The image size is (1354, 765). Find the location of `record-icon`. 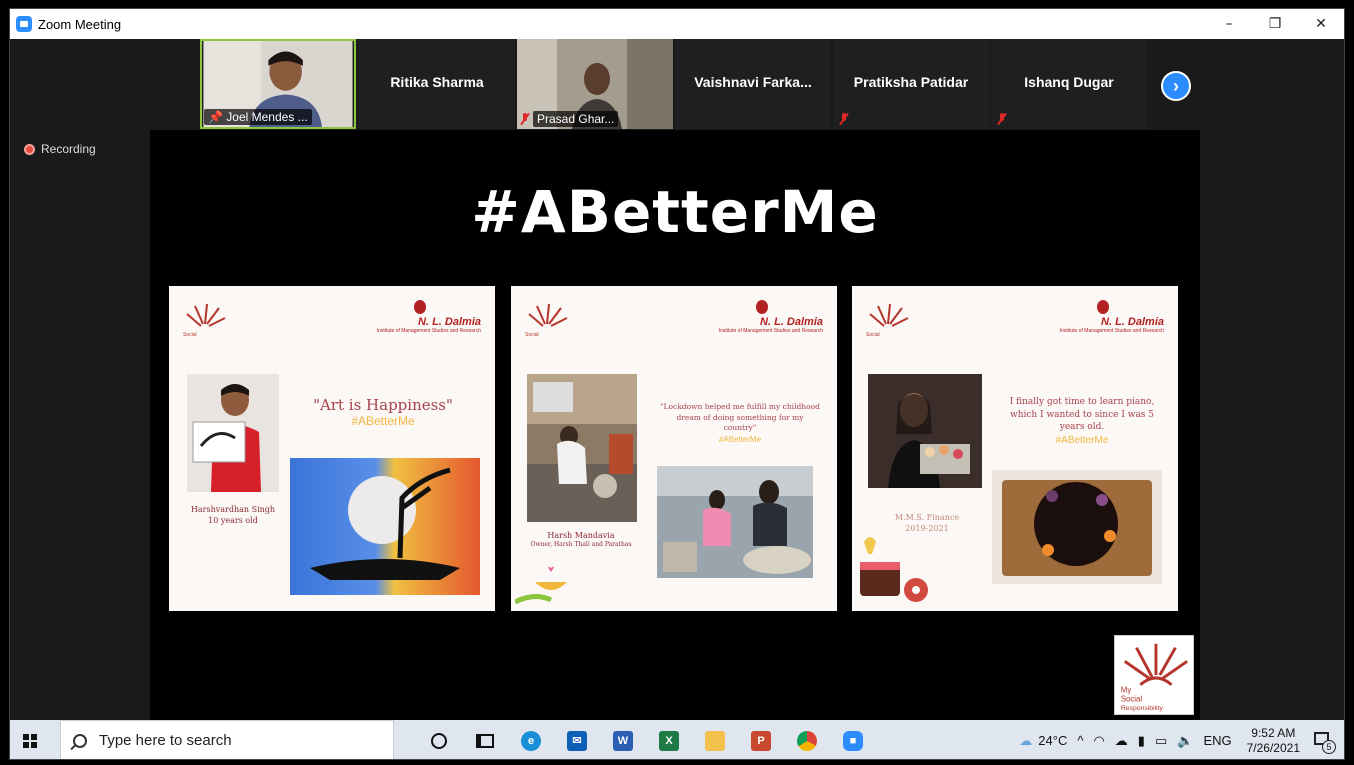

record-icon is located at coordinates (29, 149).